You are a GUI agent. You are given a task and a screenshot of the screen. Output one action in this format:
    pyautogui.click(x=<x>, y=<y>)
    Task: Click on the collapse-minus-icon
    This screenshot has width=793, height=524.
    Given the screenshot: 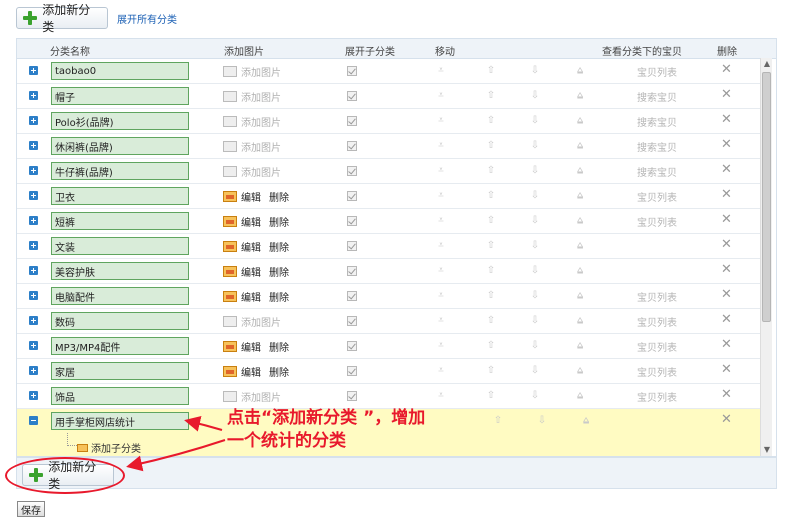 What is the action you would take?
    pyautogui.click(x=33, y=420)
    